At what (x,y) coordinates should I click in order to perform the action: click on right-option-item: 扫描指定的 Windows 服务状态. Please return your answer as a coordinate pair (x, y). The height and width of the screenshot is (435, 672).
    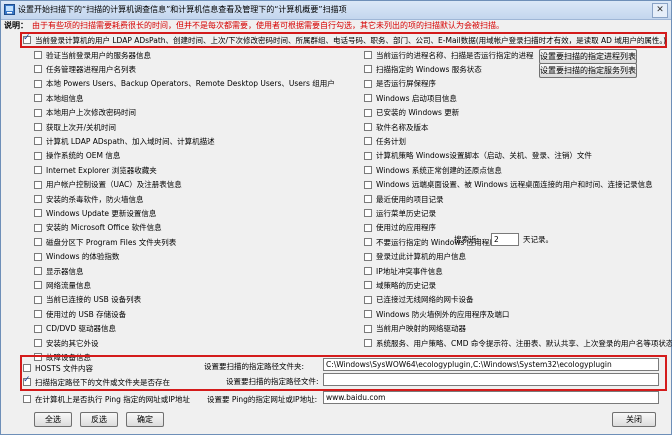
    Looking at the image, I should click on (423, 69).